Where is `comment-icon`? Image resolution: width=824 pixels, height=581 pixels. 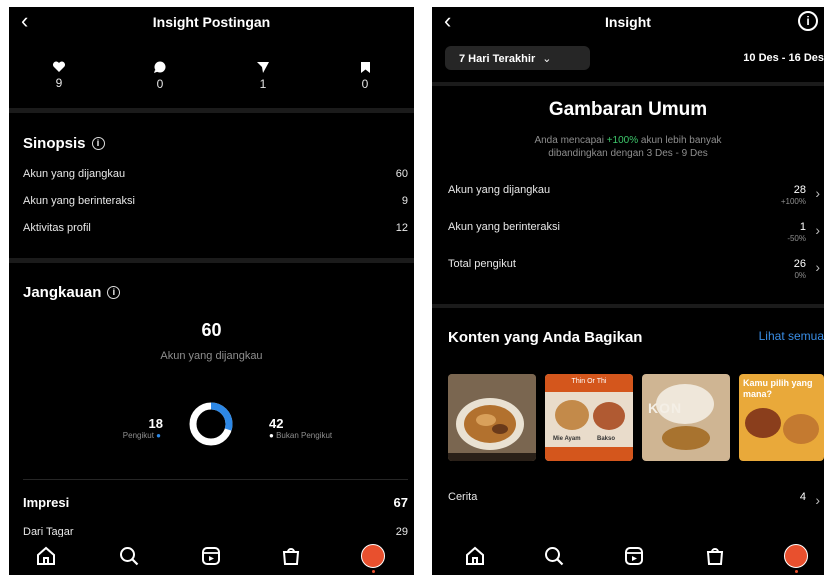 comment-icon is located at coordinates (160, 67).